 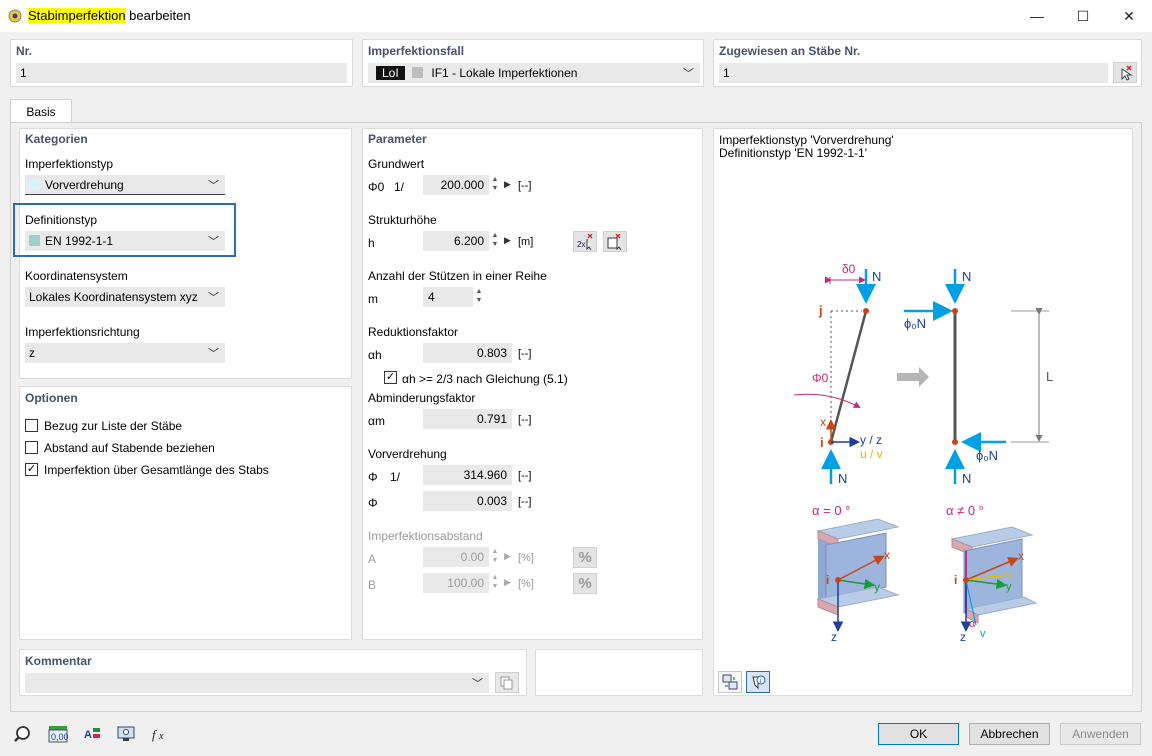 I want to click on select-nodes-button, so click(x=615, y=241).